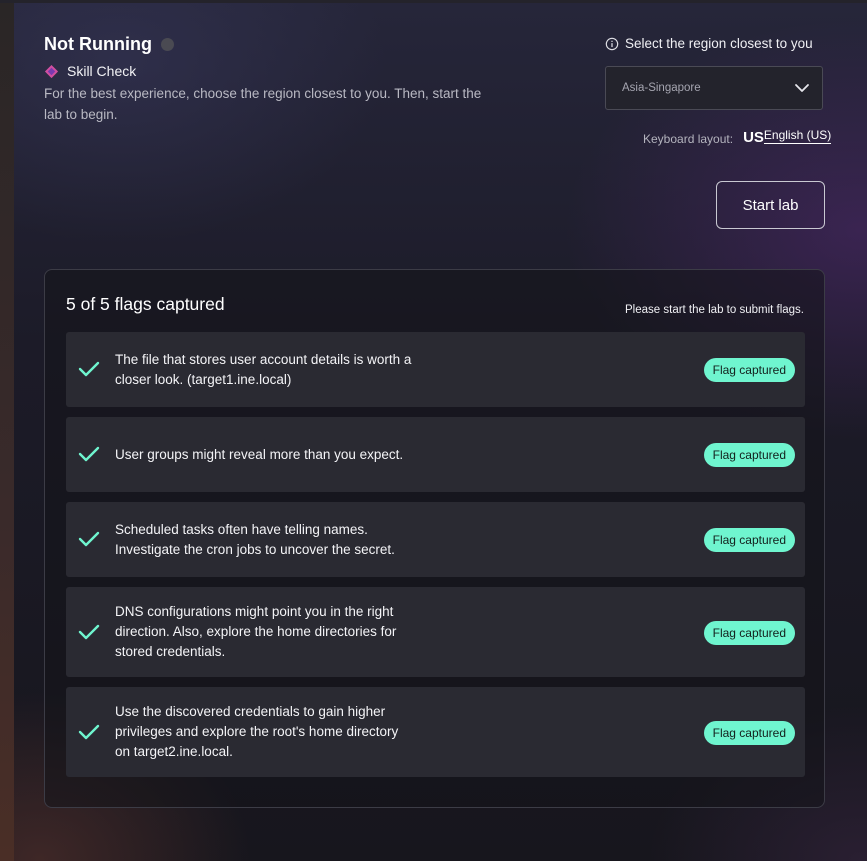  Describe the element at coordinates (714, 88) in the screenshot. I see `region-select: Asia-Singapore` at that location.